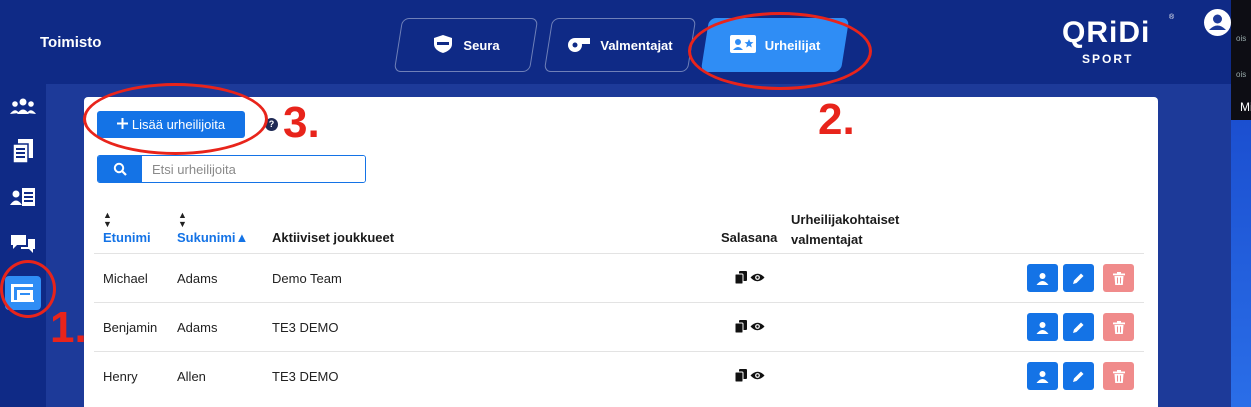 Image resolution: width=1251 pixels, height=407 pixels. I want to click on sort-icon-first: ▲ ▼, so click(107, 220).